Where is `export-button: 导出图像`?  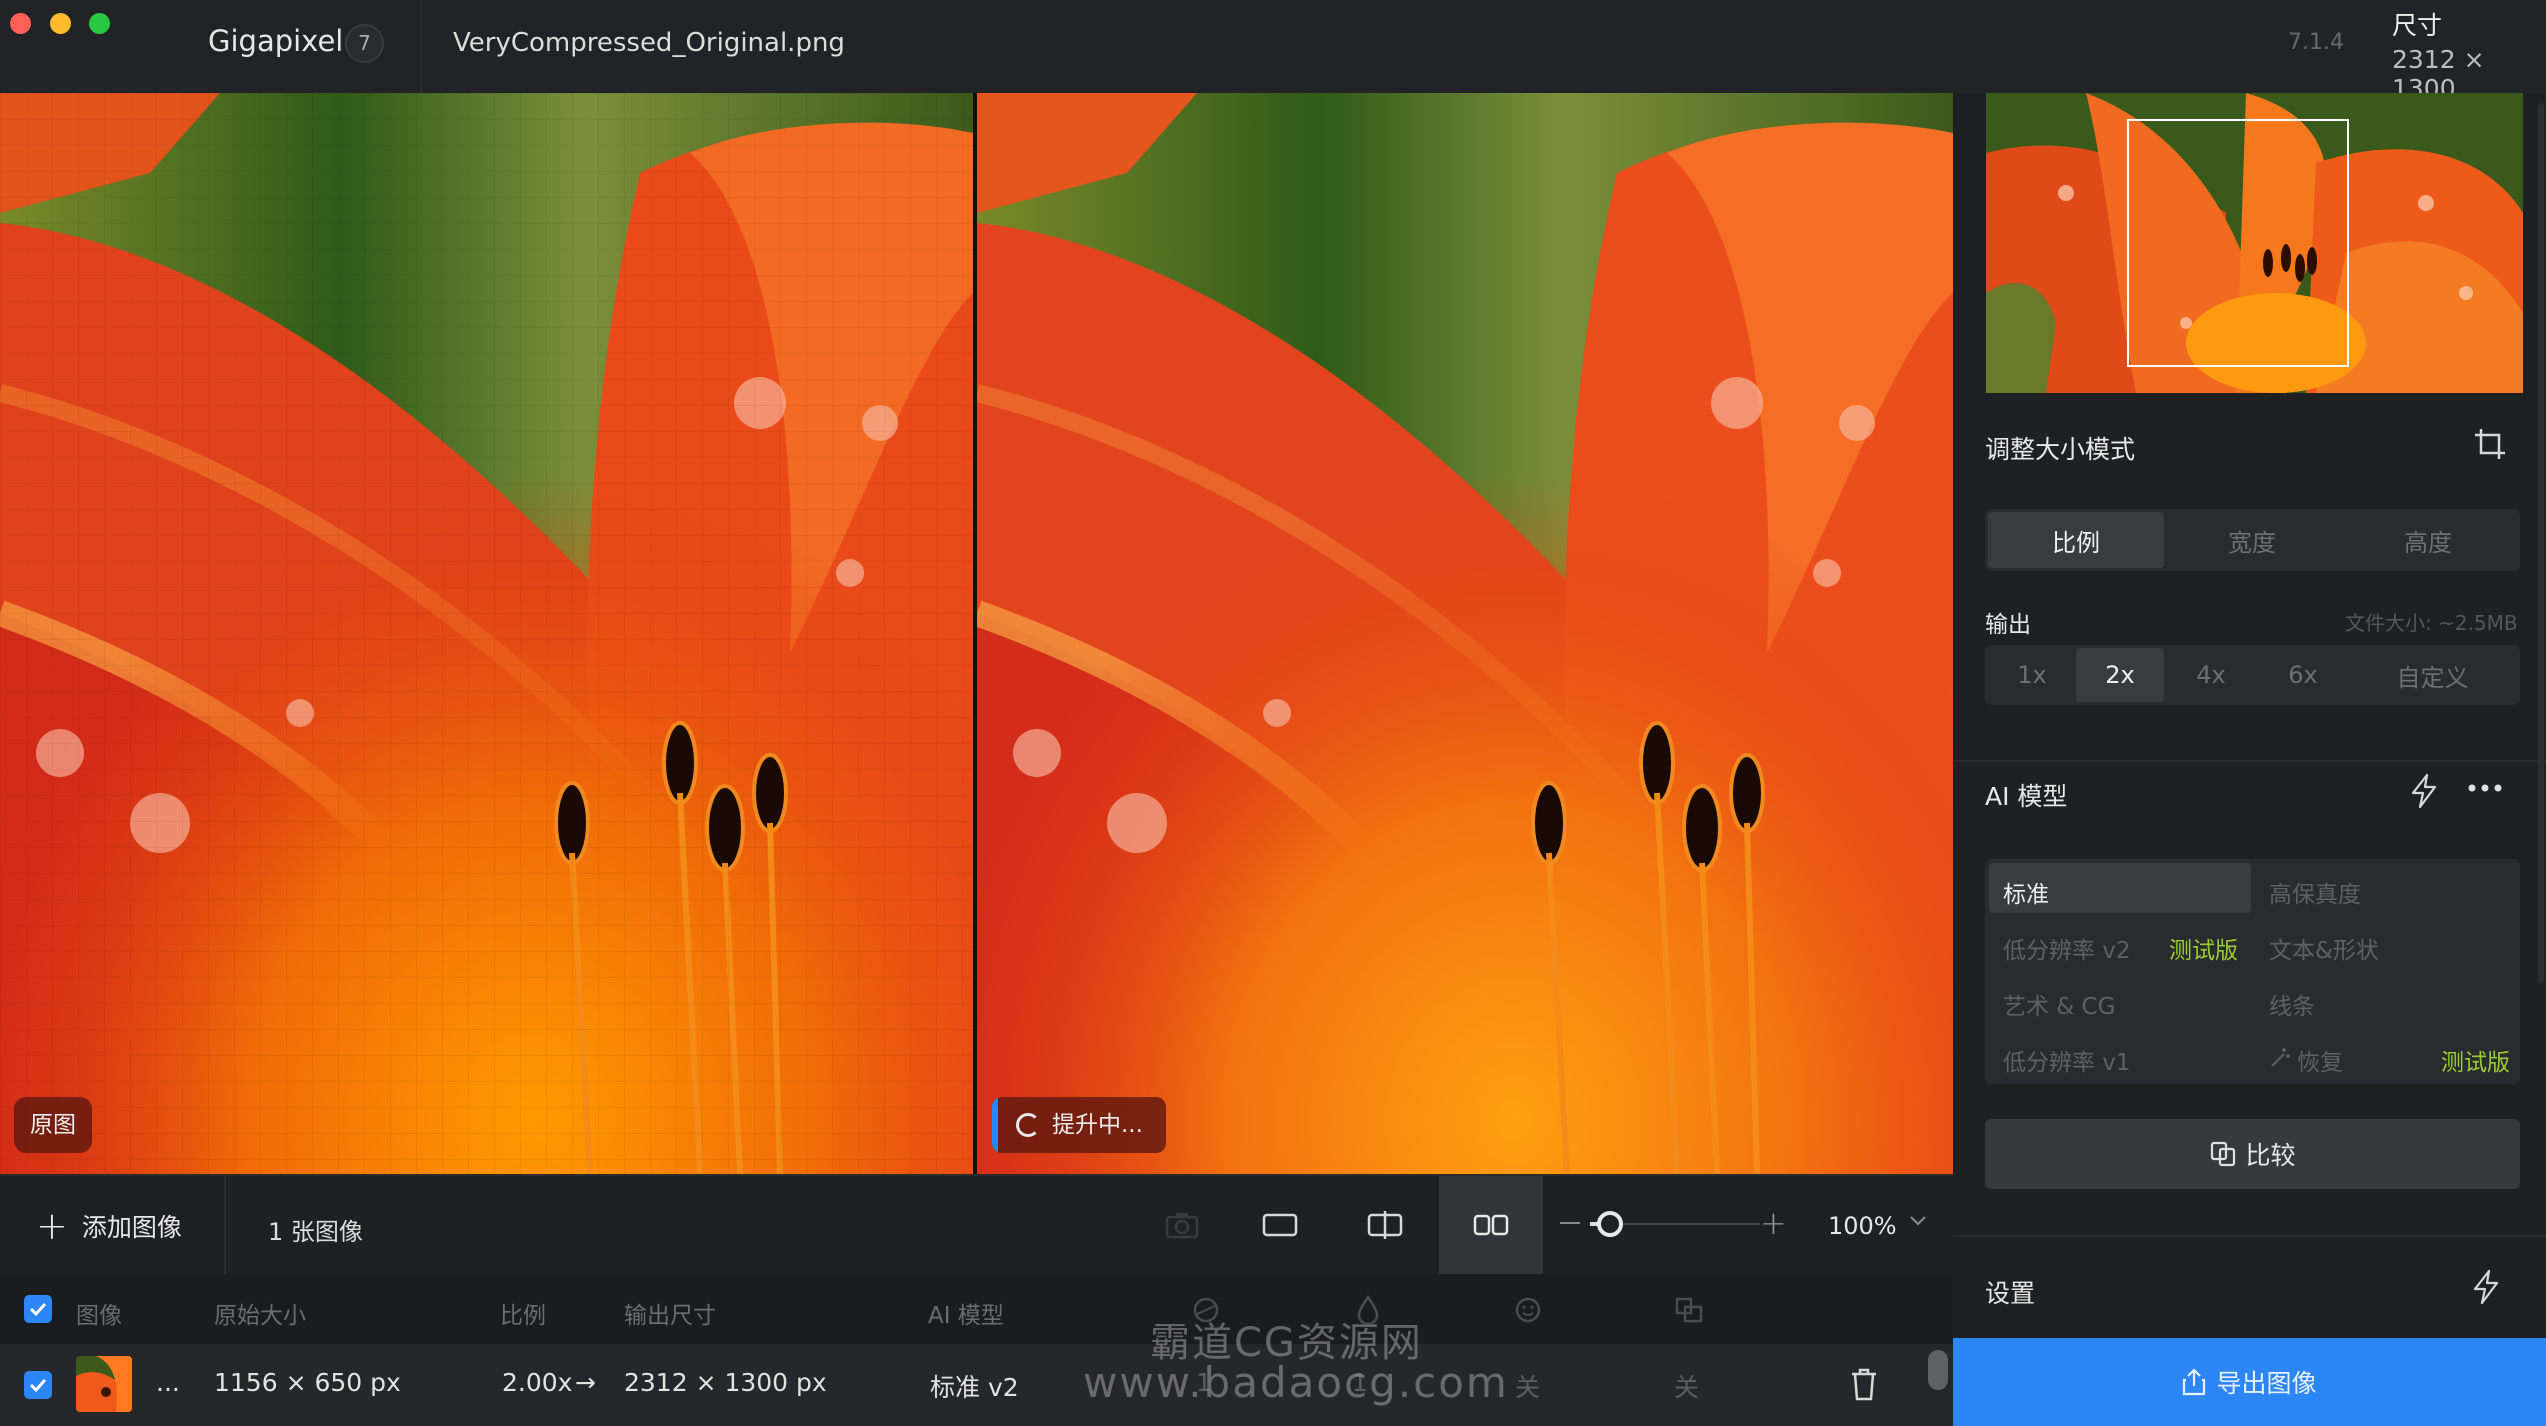
export-button: 导出图像 is located at coordinates (2249, 1382).